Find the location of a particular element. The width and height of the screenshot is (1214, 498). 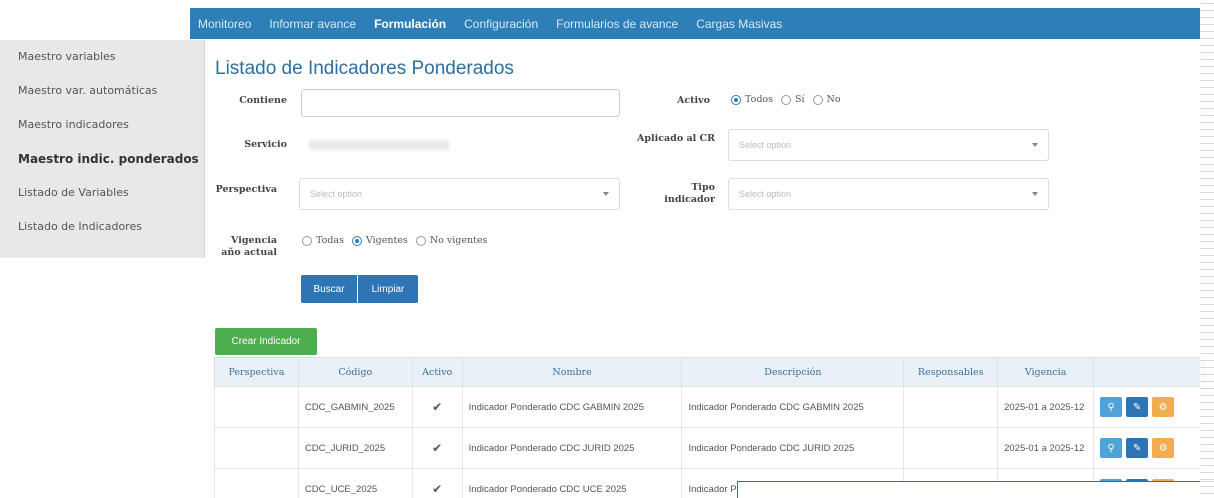

col-descripcion: Descripción is located at coordinates (793, 372).